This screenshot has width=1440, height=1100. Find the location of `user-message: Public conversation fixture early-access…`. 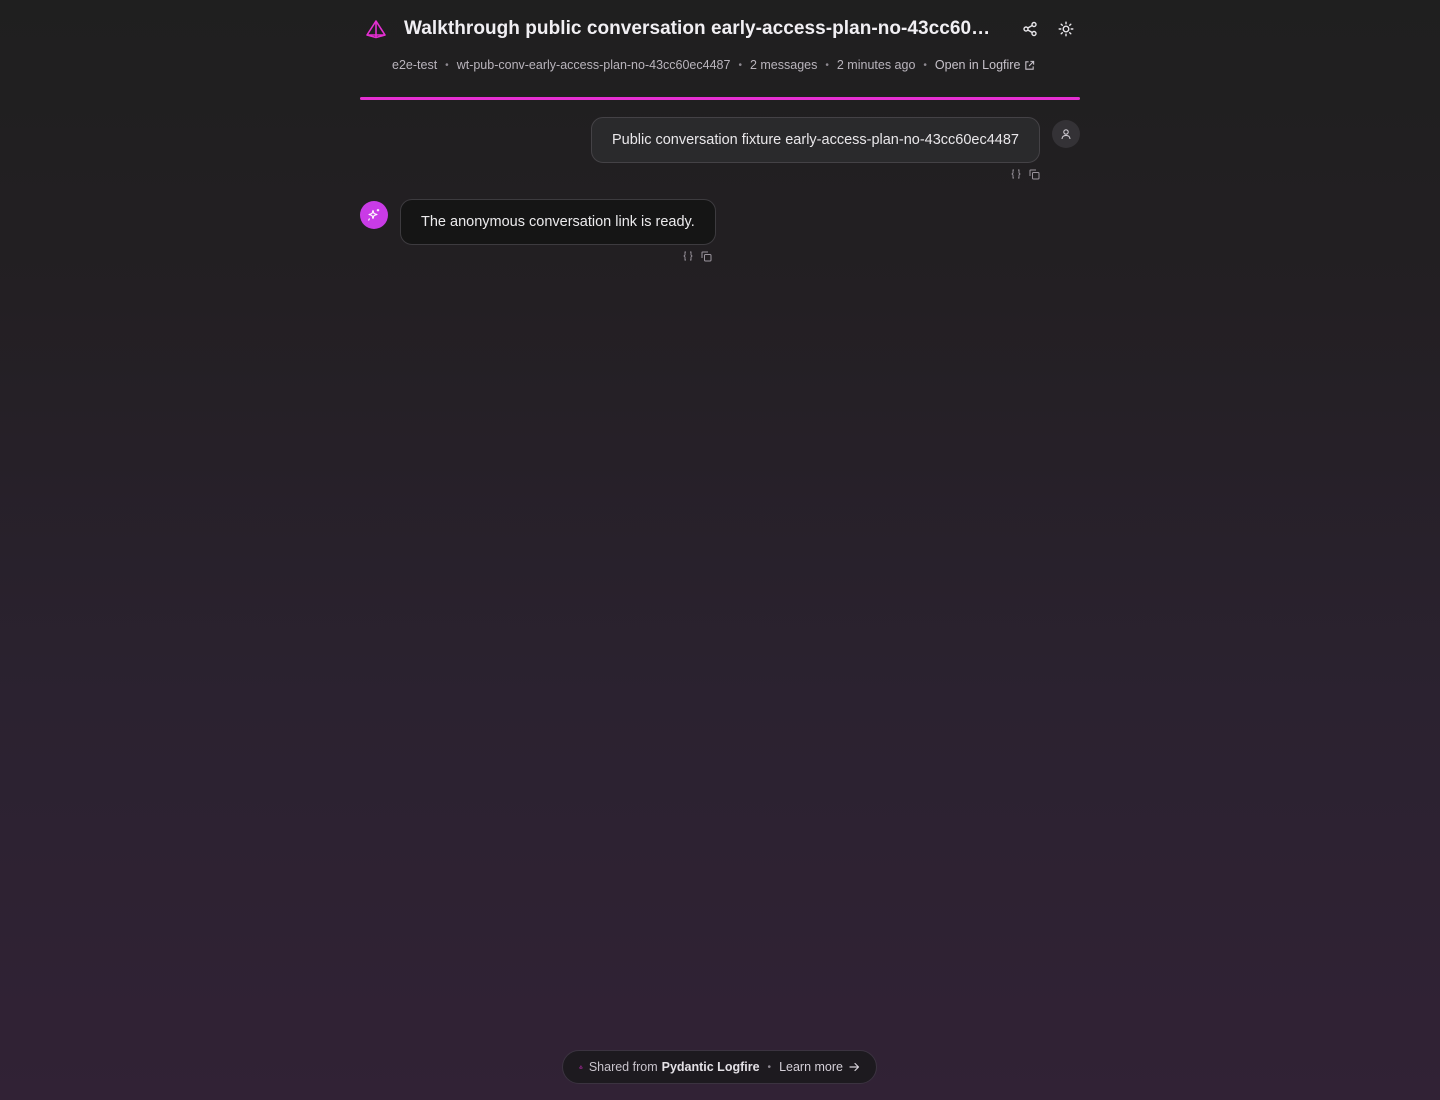

user-message: Public conversation fixture early-access… is located at coordinates (815, 140).